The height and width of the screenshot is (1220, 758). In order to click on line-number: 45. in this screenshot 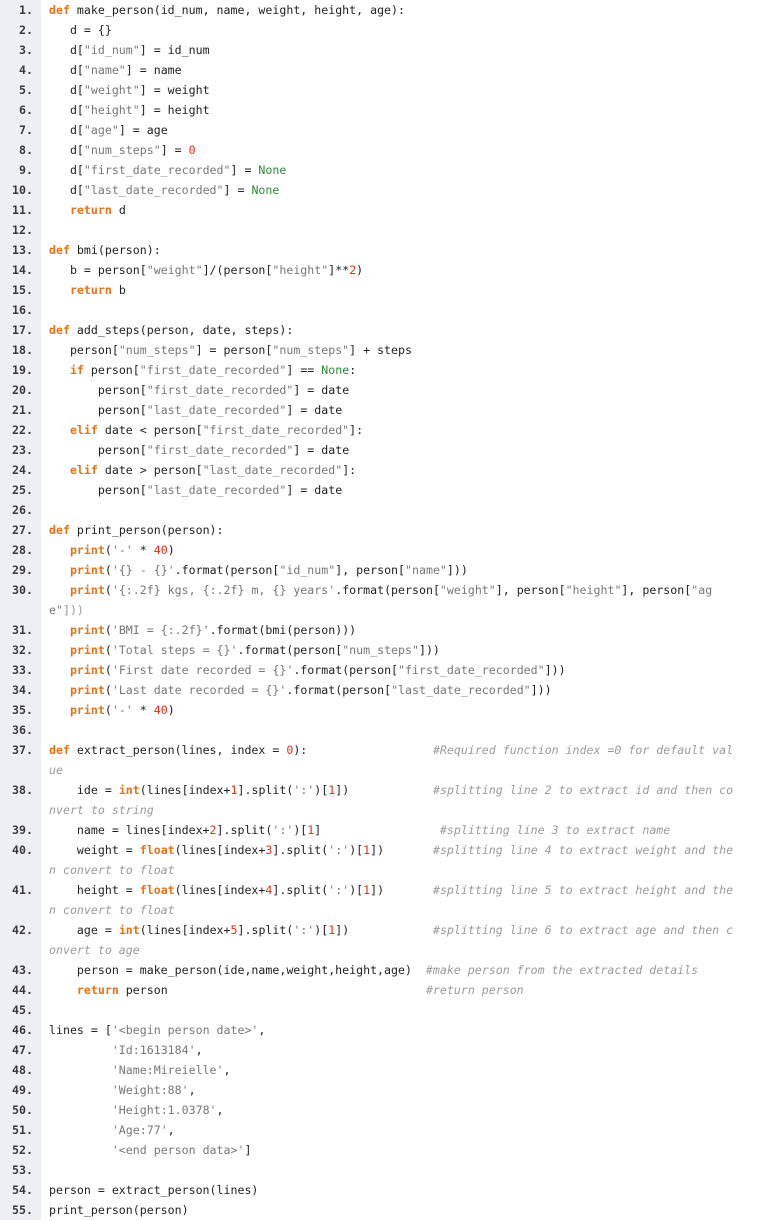, I will do `click(22, 1010)`.